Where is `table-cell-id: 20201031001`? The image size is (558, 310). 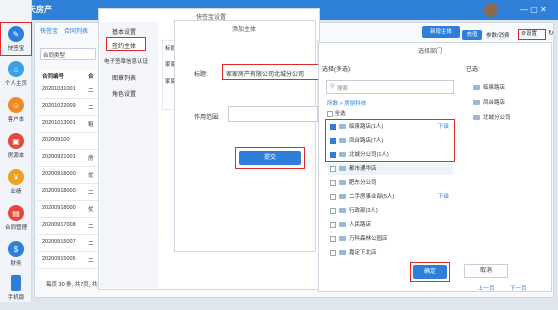 table-cell-id: 20201031001 is located at coordinates (59, 89).